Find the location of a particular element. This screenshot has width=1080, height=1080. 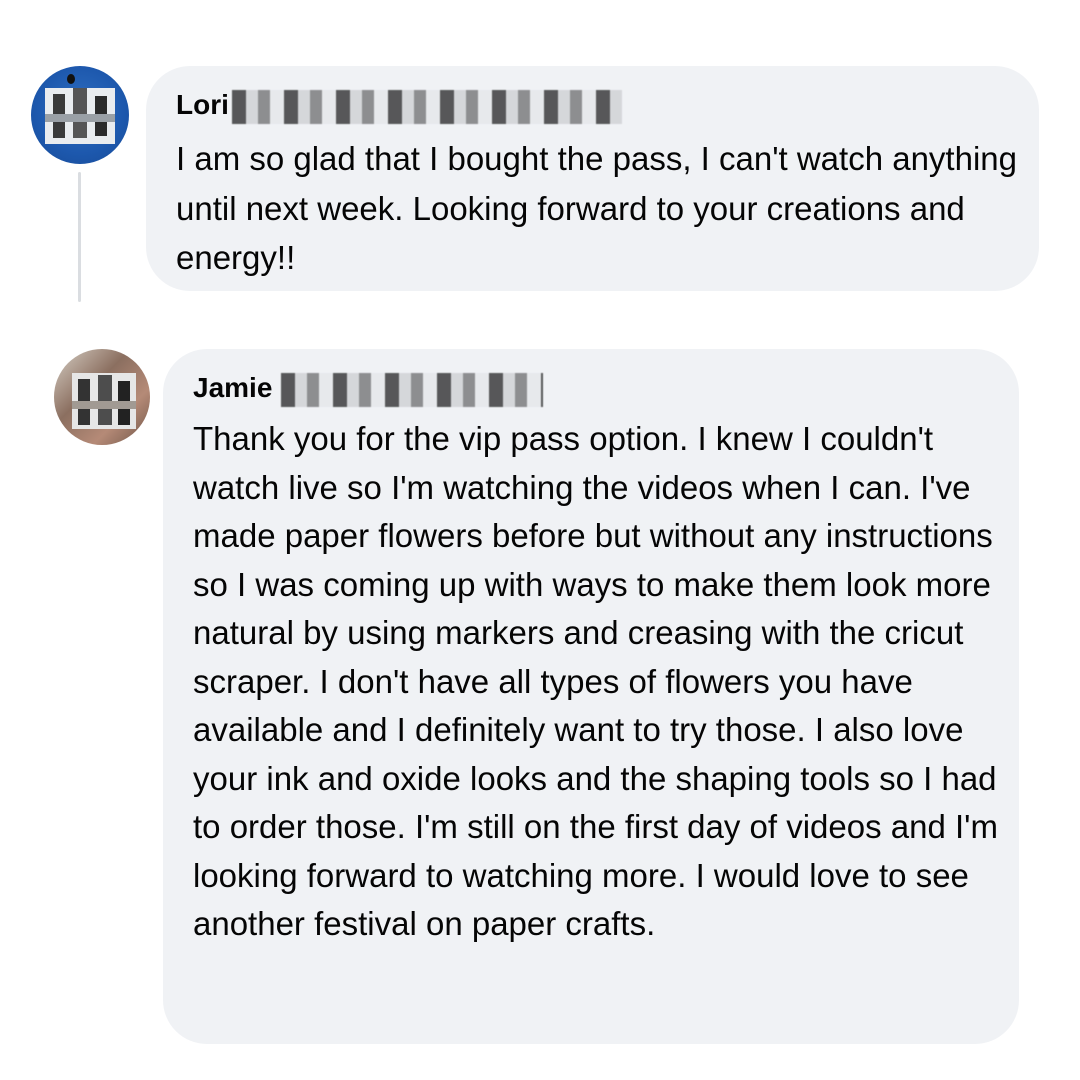

author-name: Lori is located at coordinates (202, 105).